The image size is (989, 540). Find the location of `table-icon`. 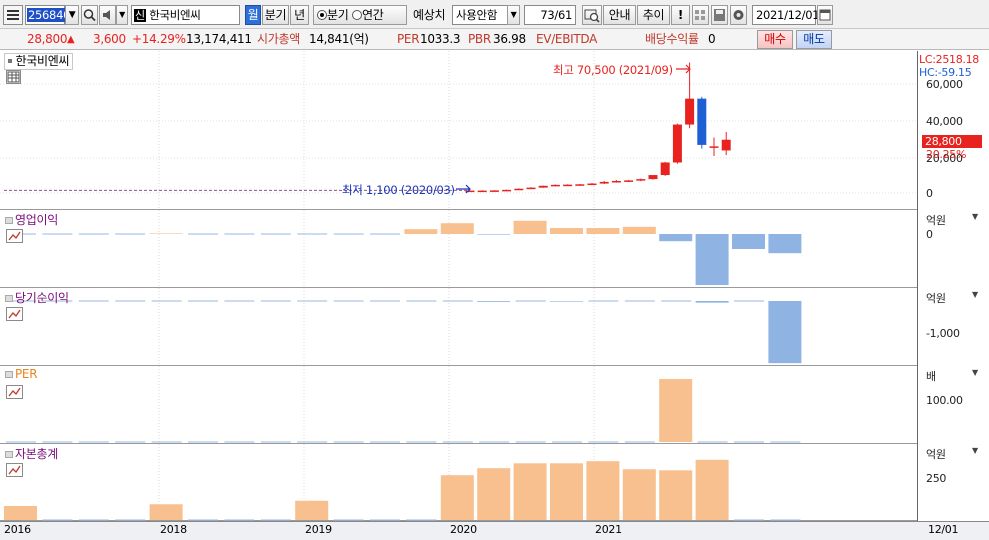

table-icon is located at coordinates (13, 77).